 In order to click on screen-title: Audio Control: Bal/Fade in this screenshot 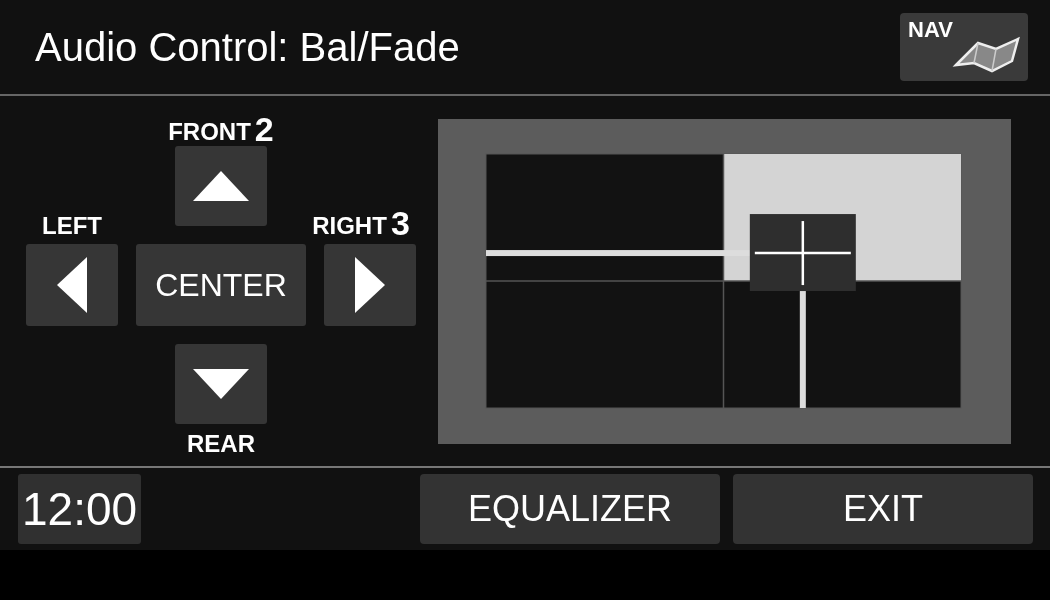, I will do `click(247, 47)`.